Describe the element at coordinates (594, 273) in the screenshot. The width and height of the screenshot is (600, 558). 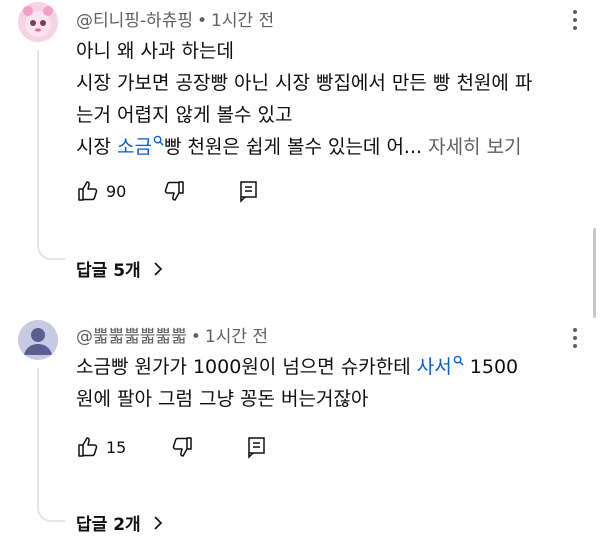
I see `scrollbar` at that location.